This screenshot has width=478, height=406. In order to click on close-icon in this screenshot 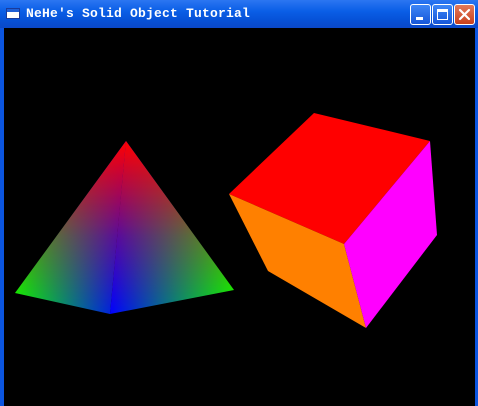, I will do `click(464, 14)`.